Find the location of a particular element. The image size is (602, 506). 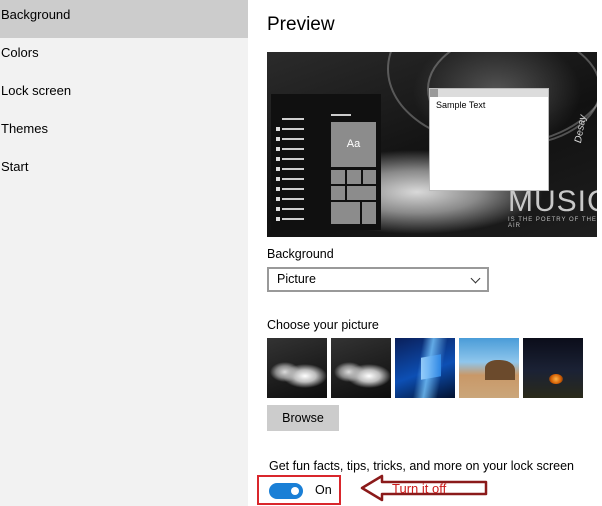

preview-window-text: Sample Text is located at coordinates (461, 105).